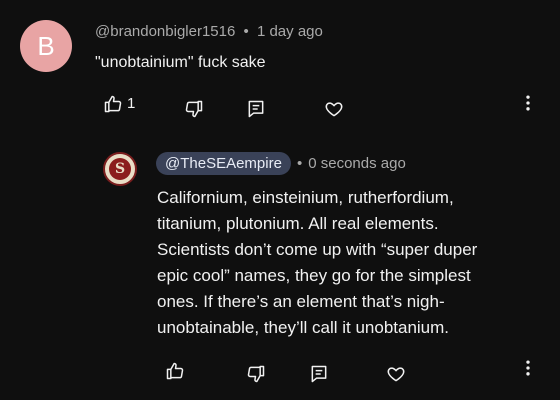 This screenshot has width=560, height=400. Describe the element at coordinates (357, 163) in the screenshot. I see `reply-time: 0 seconds ago` at that location.